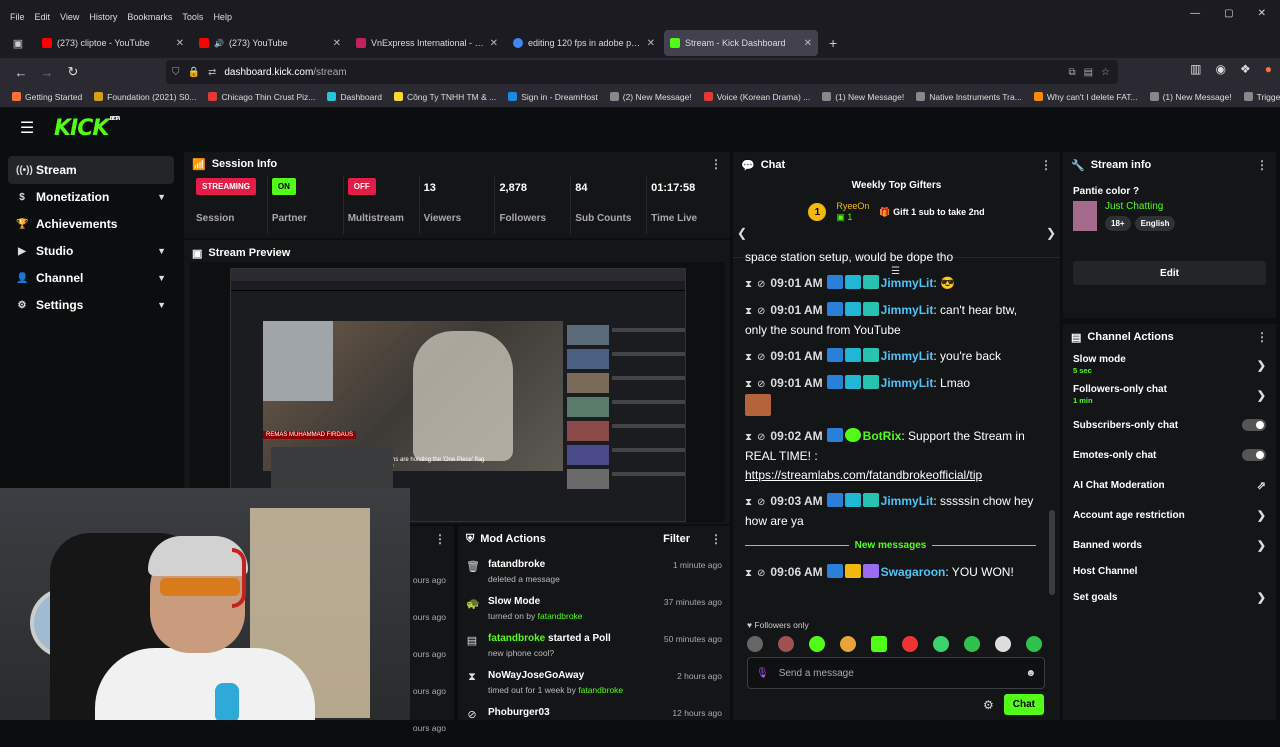  Describe the element at coordinates (1051, 233) in the screenshot. I see `chevron-right-icon: ❯` at that location.